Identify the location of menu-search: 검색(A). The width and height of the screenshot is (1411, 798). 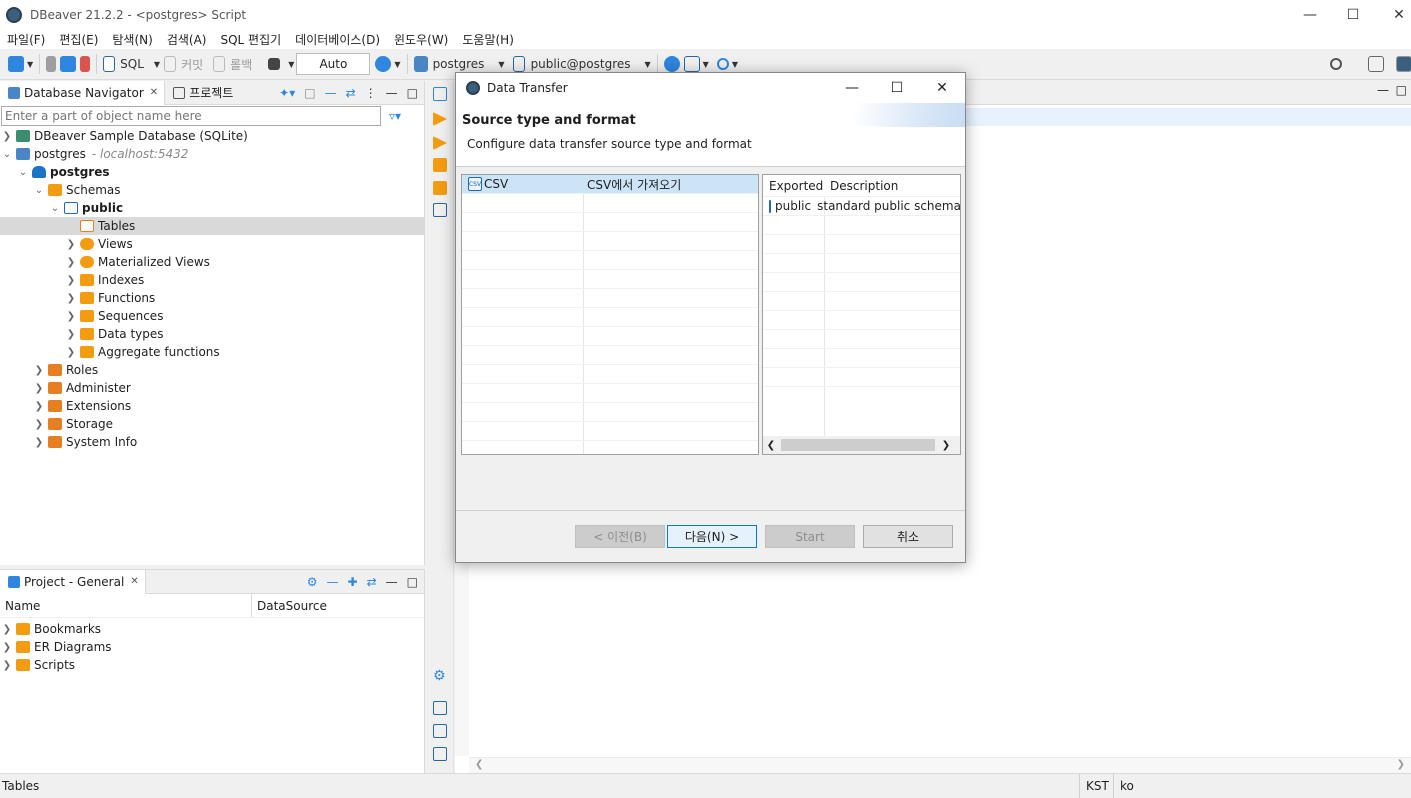
(187, 39).